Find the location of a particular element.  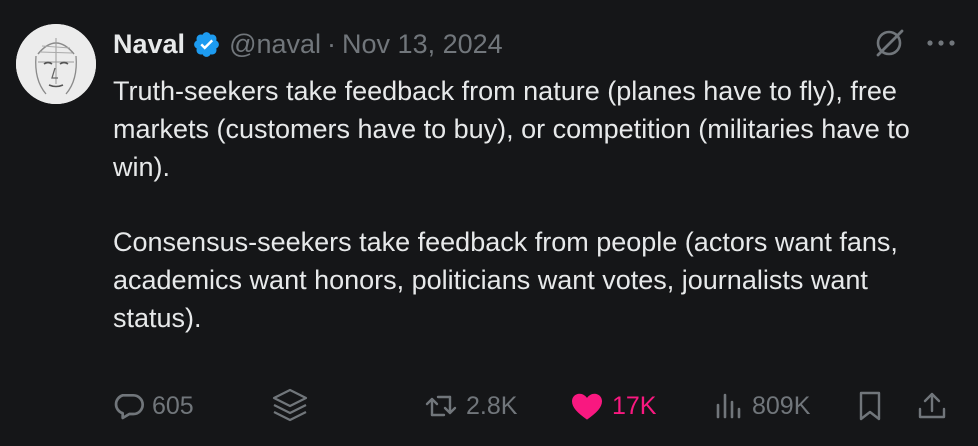

tweet-header: Naval @naval · Nov 13, 2024 is located at coordinates (308, 44).